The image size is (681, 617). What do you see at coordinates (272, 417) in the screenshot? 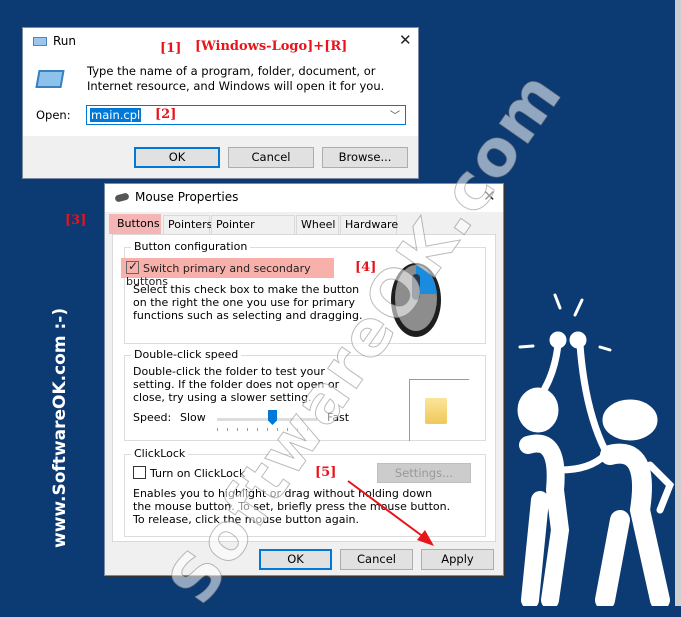
I see `slider-thumb` at bounding box center [272, 417].